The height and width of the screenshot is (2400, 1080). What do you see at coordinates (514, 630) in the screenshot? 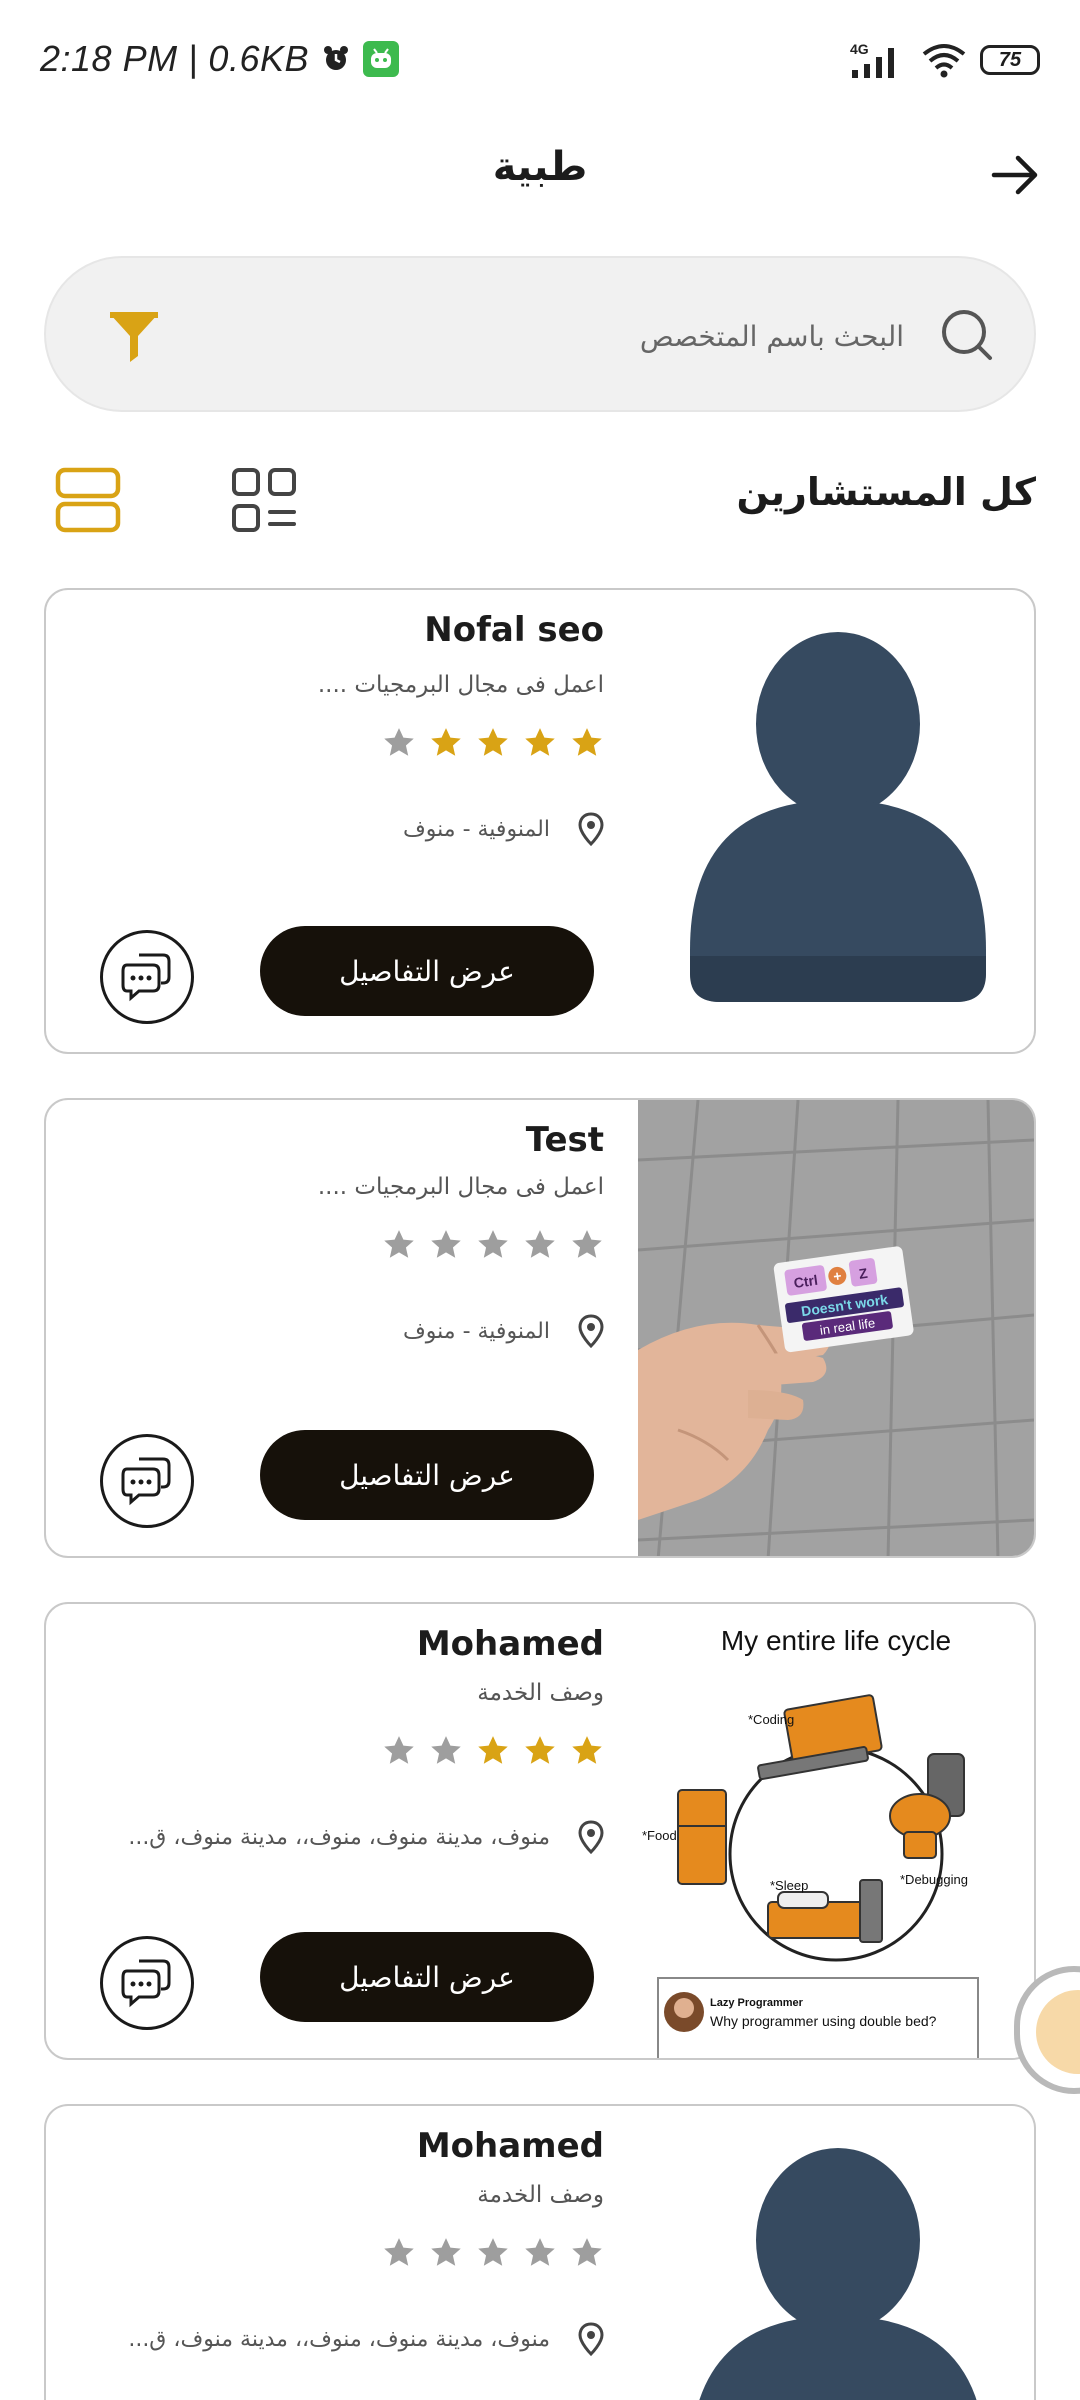
I see `consultant-name: Nofal seo` at bounding box center [514, 630].